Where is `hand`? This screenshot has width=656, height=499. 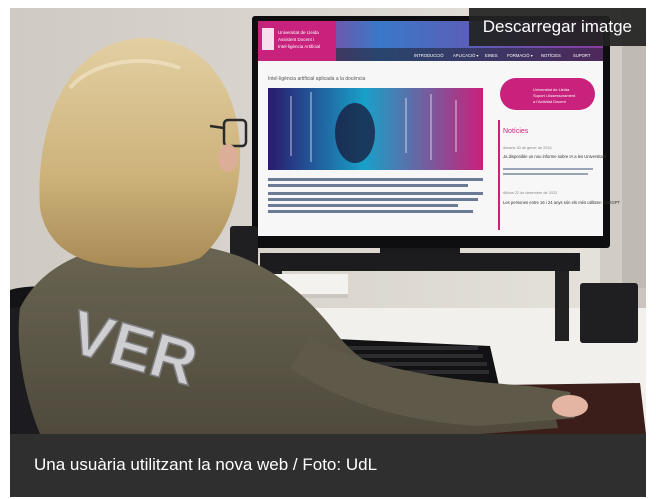 hand is located at coordinates (570, 406).